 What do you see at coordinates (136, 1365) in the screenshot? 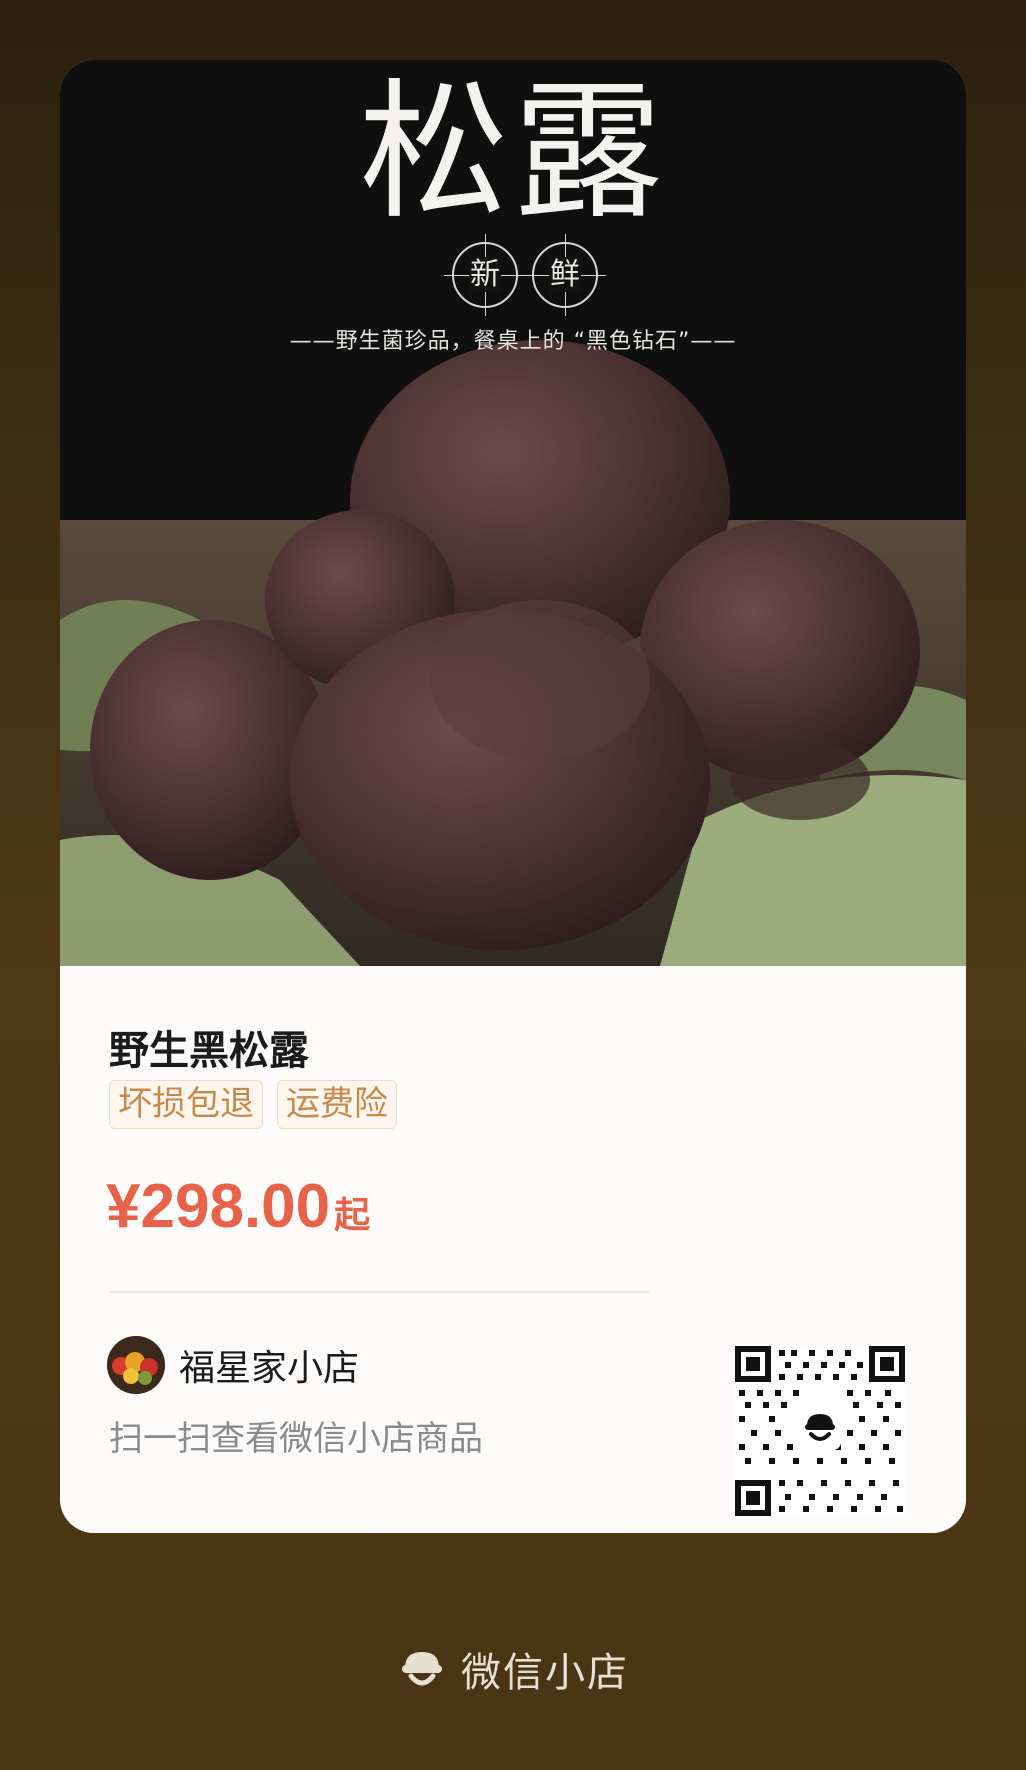
I see `shop-avatar` at bounding box center [136, 1365].